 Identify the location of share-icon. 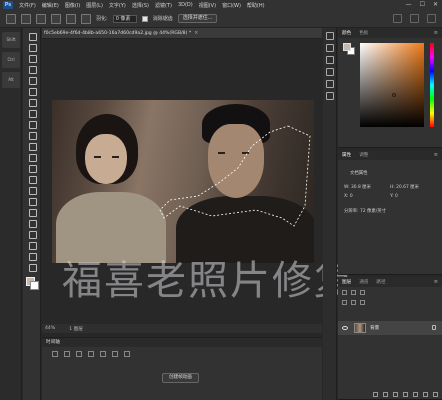
(431, 18).